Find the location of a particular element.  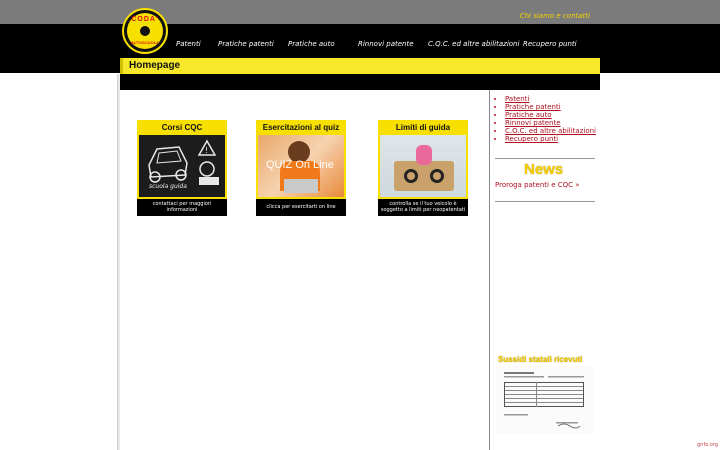

card-image-limiti is located at coordinates (423, 166).